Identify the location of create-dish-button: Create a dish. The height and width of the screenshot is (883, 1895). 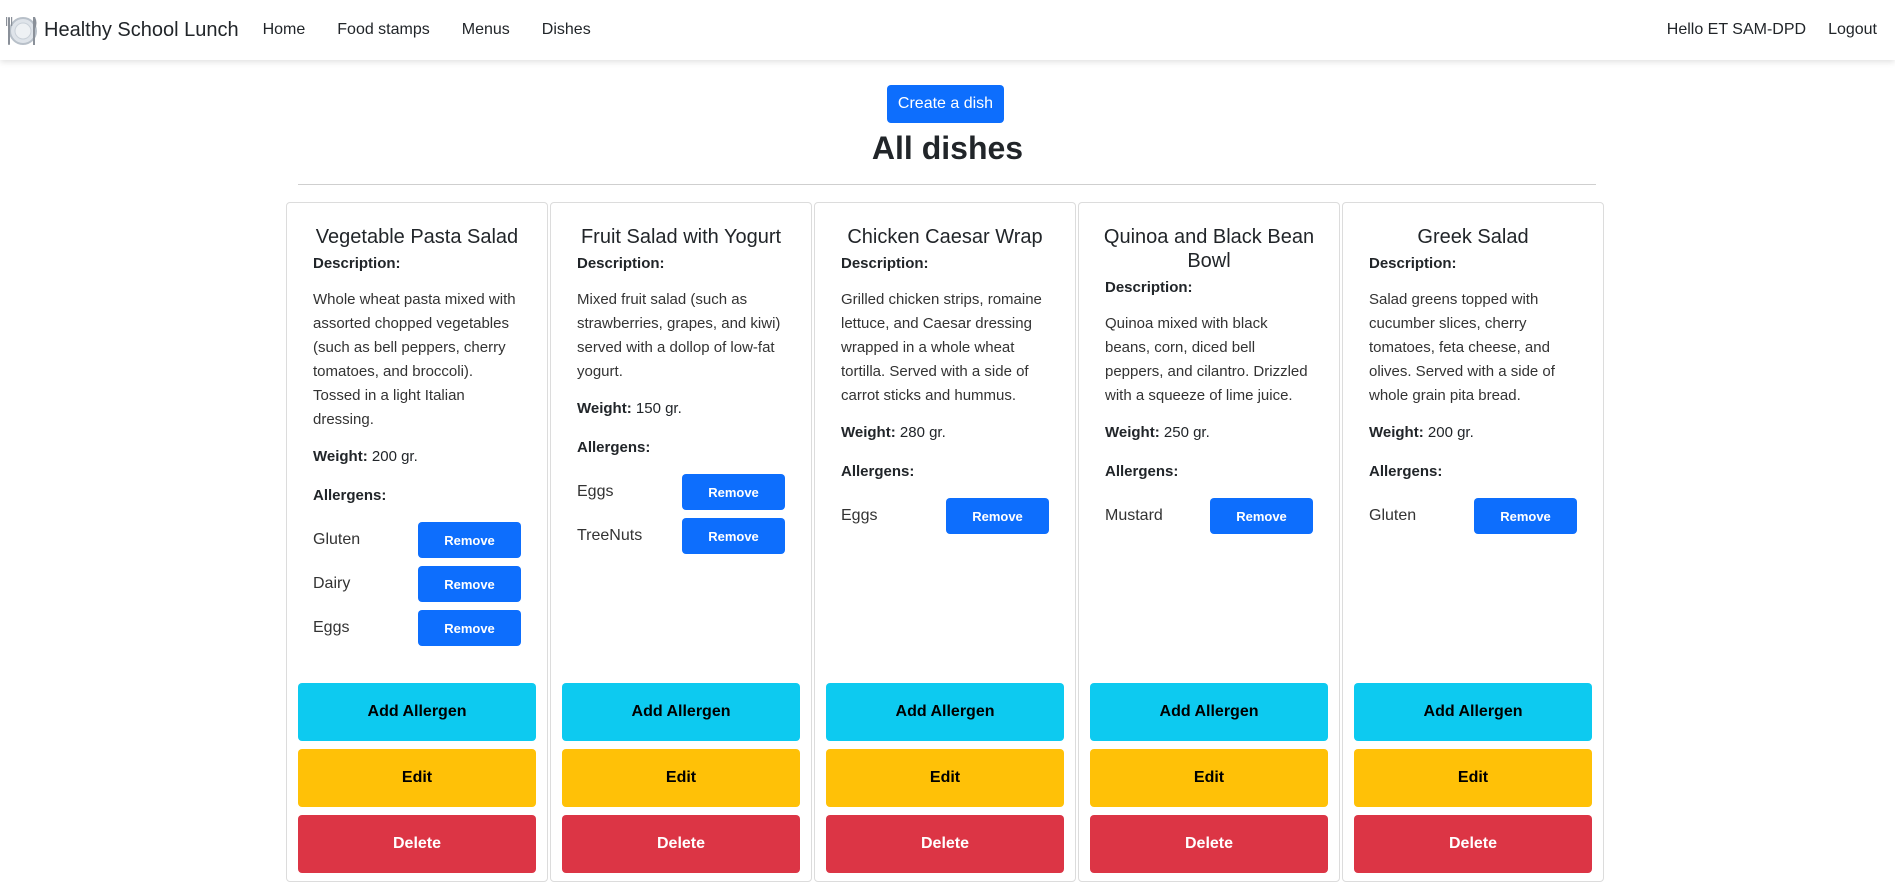
(945, 104).